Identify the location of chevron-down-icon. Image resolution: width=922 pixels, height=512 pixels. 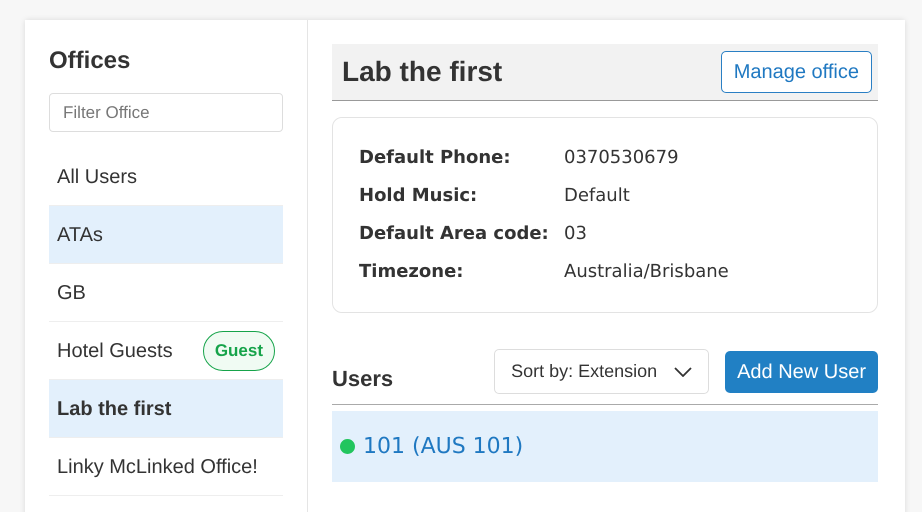
(683, 371).